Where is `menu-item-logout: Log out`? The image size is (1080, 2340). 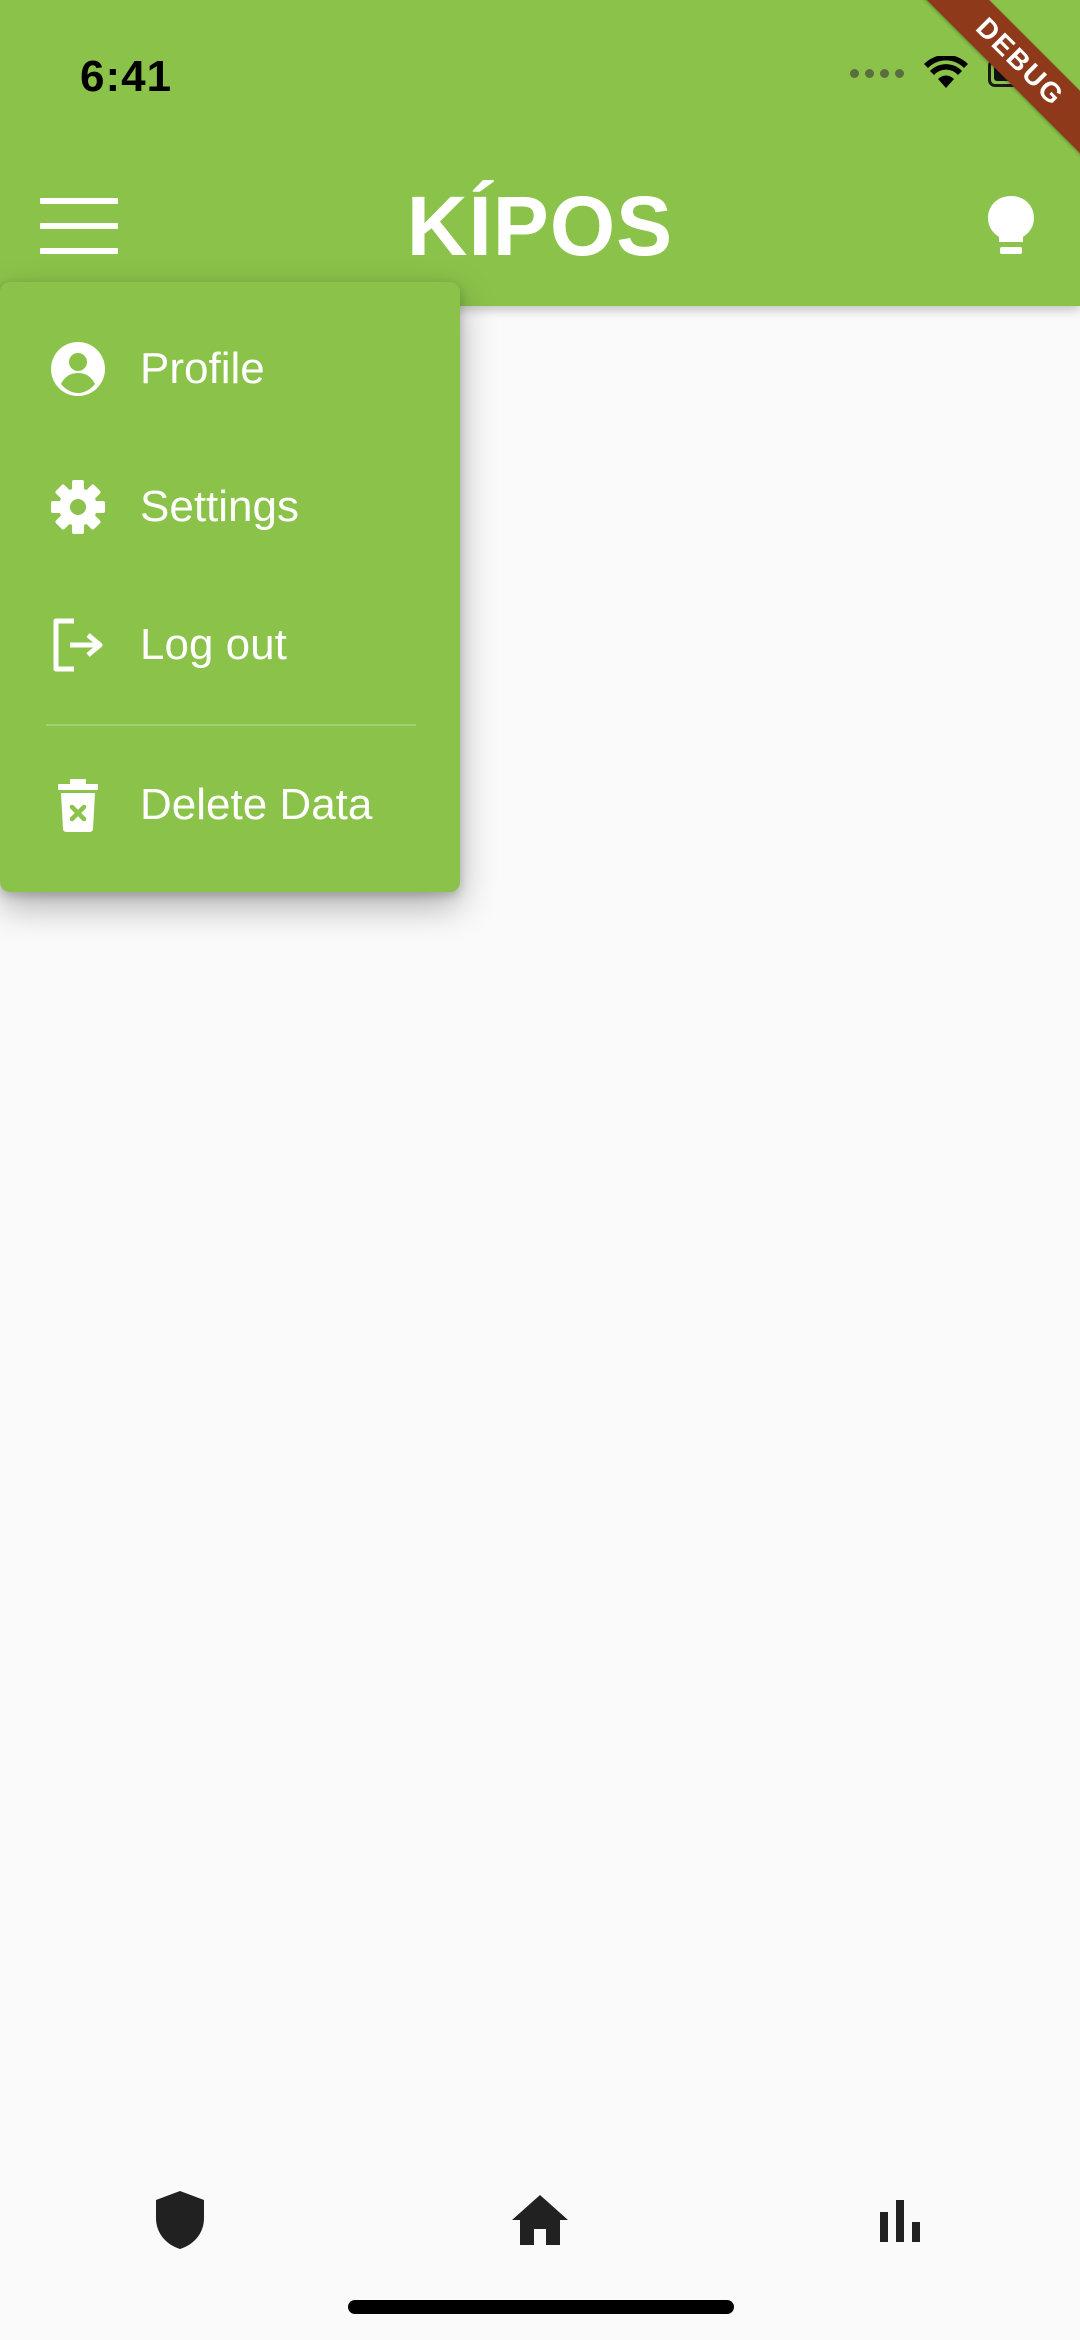
menu-item-logout: Log out is located at coordinates (230, 645).